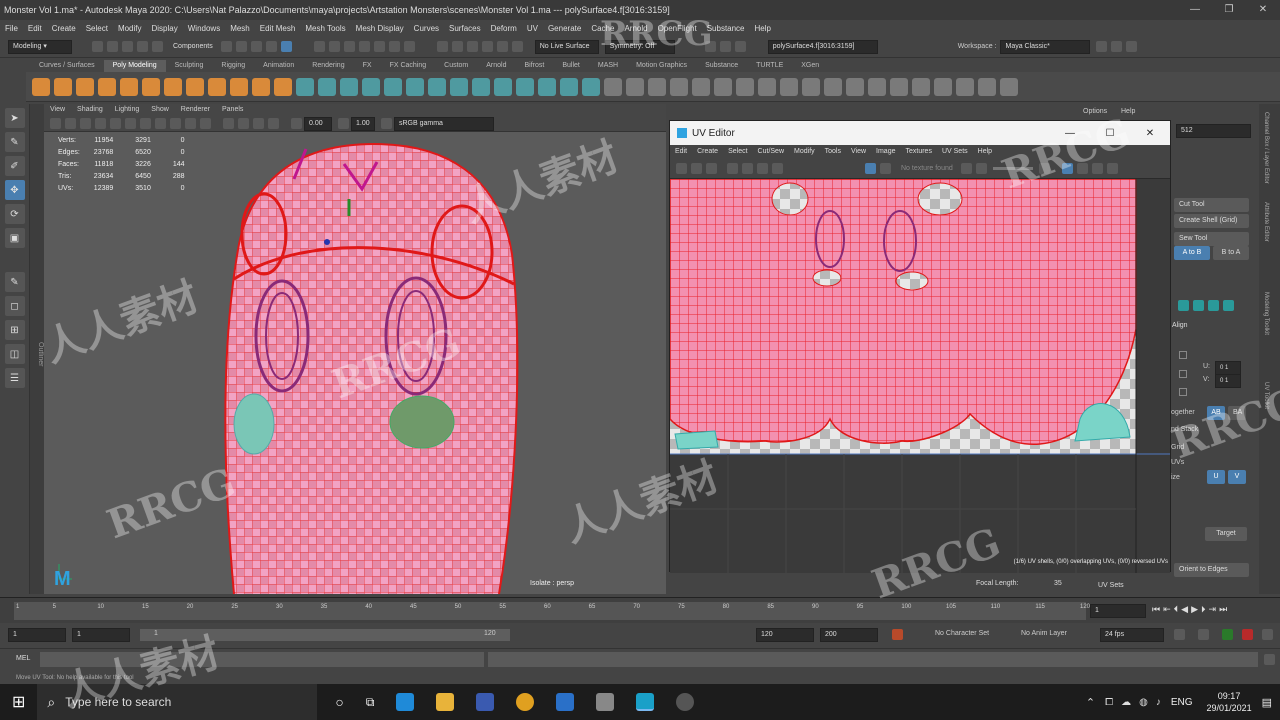 The image size is (1280, 720). Describe the element at coordinates (408, 66) in the screenshot. I see `shelf-tab-fx-caching: FX Caching` at that location.